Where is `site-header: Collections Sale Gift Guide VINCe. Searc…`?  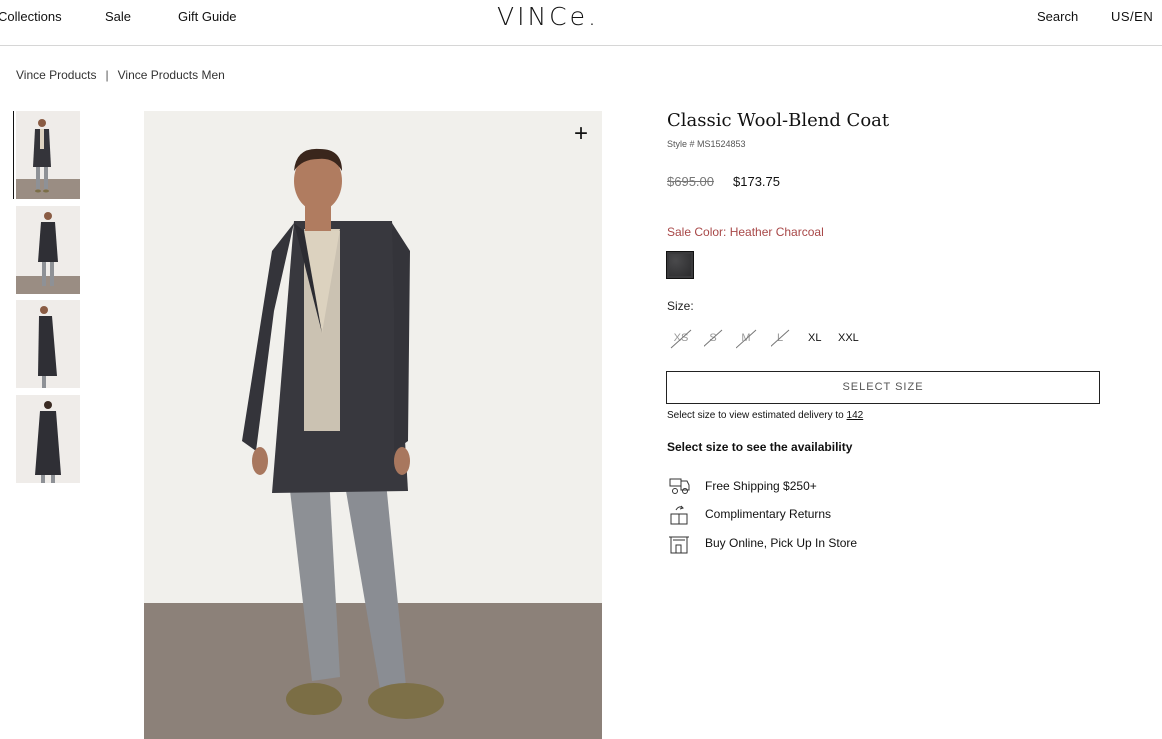
site-header: Collections Sale Gift Guide VINCe. Searc… is located at coordinates (581, 23).